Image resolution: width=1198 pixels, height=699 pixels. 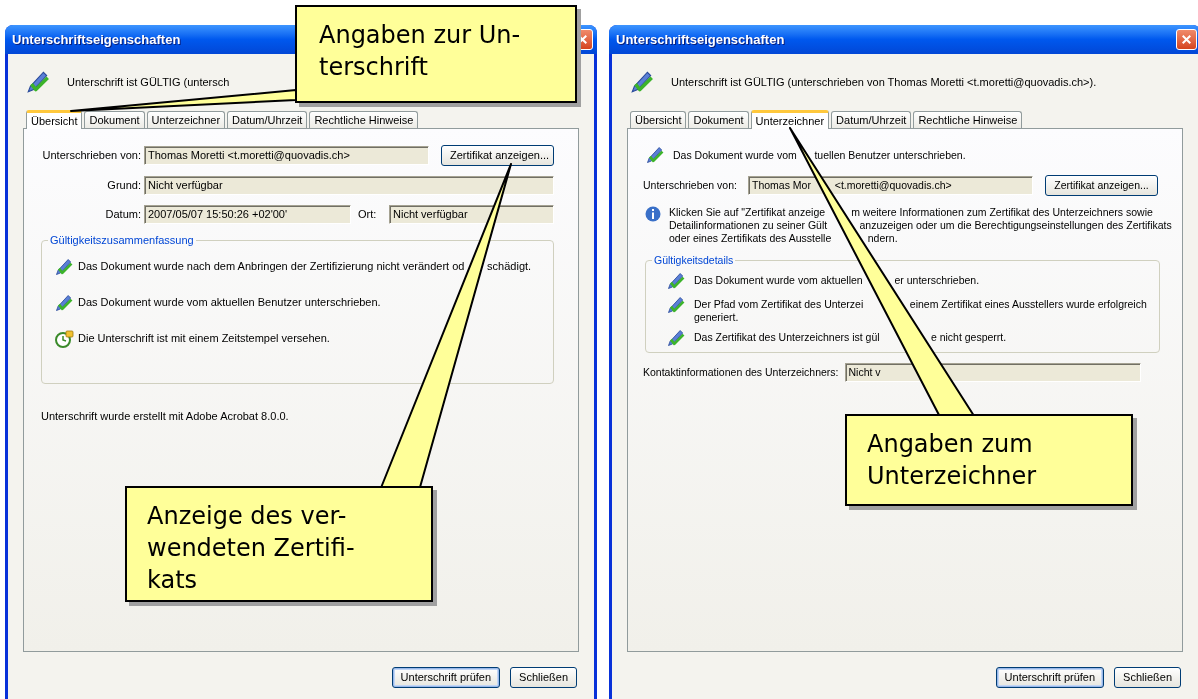 What do you see at coordinates (748, 225) in the screenshot?
I see `info-text: Detailinformationen zu seiner Gült` at bounding box center [748, 225].